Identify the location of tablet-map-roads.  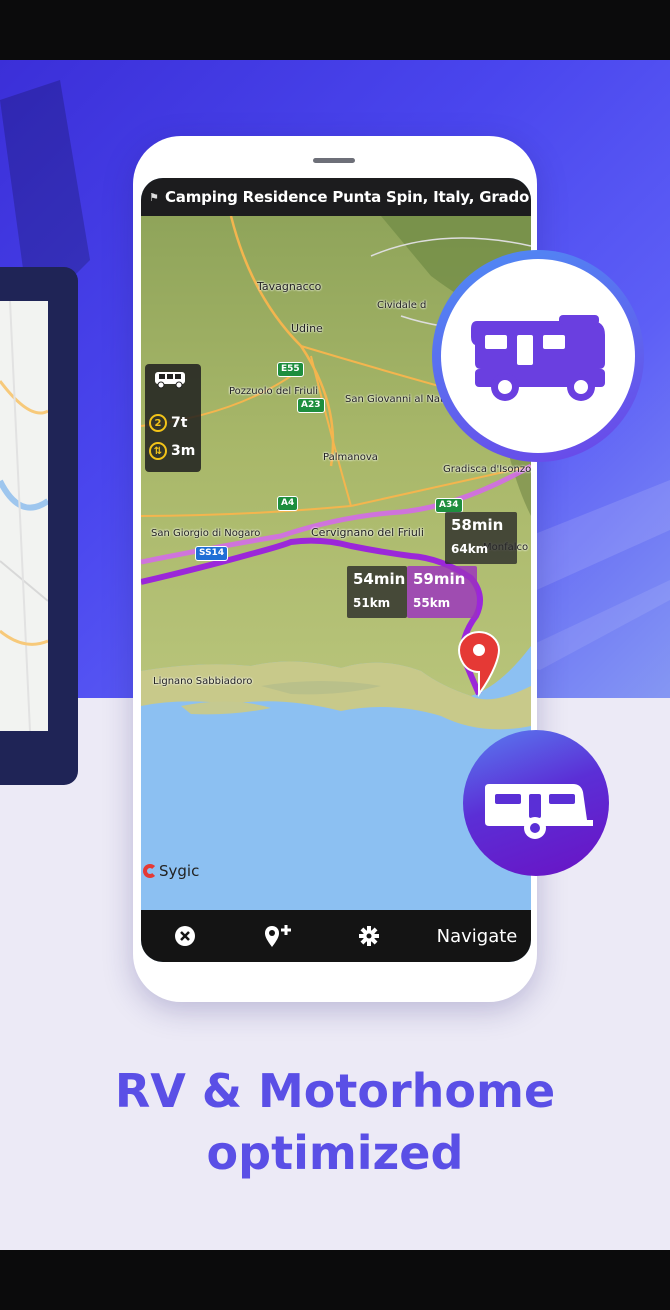
(24, 516).